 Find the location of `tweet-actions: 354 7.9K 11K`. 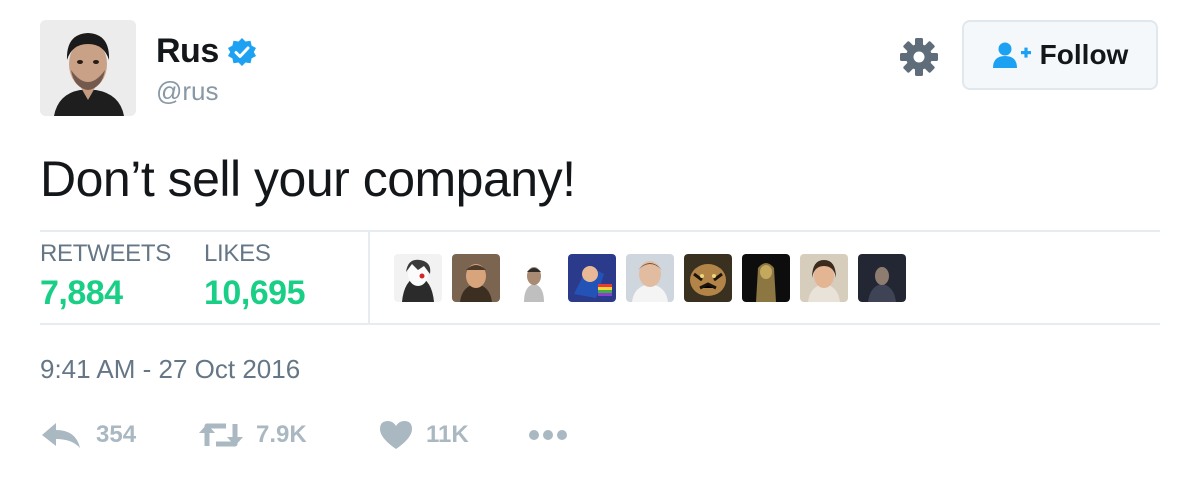

tweet-actions: 354 7.9K 11K is located at coordinates (304, 435).